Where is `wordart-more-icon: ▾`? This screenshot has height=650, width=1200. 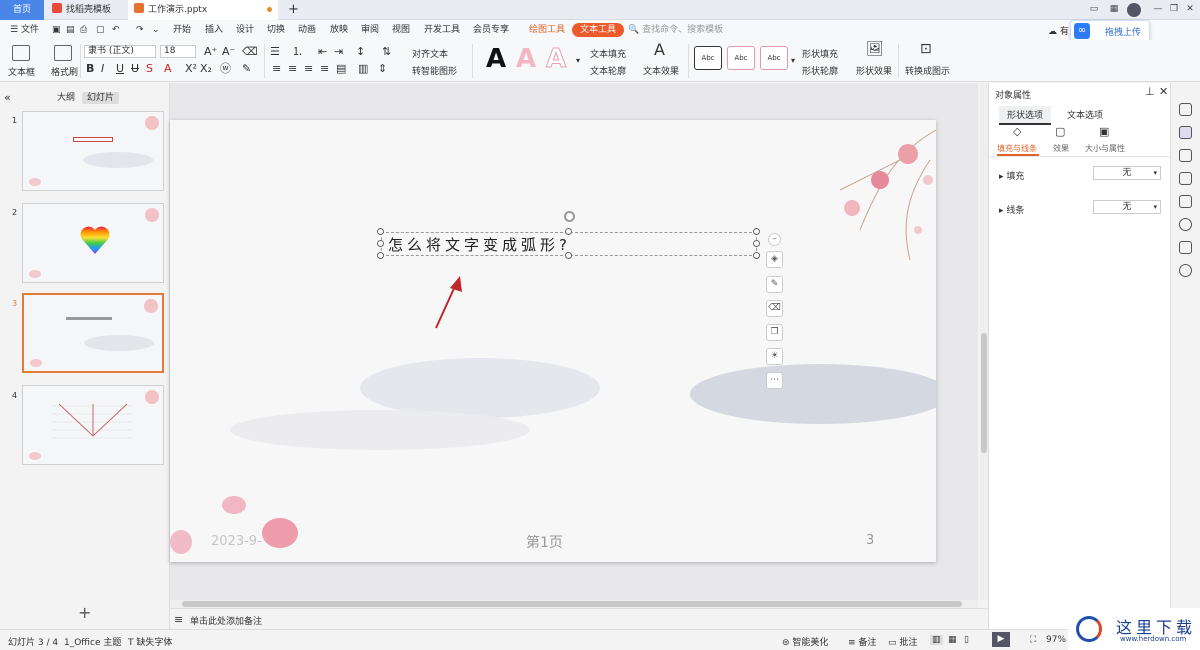
wordart-more-icon: ▾ is located at coordinates (578, 60).